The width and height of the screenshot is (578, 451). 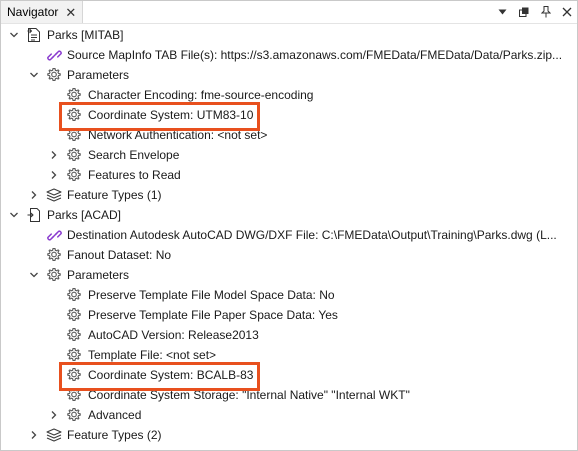 What do you see at coordinates (34, 35) in the screenshot?
I see `reader-icon` at bounding box center [34, 35].